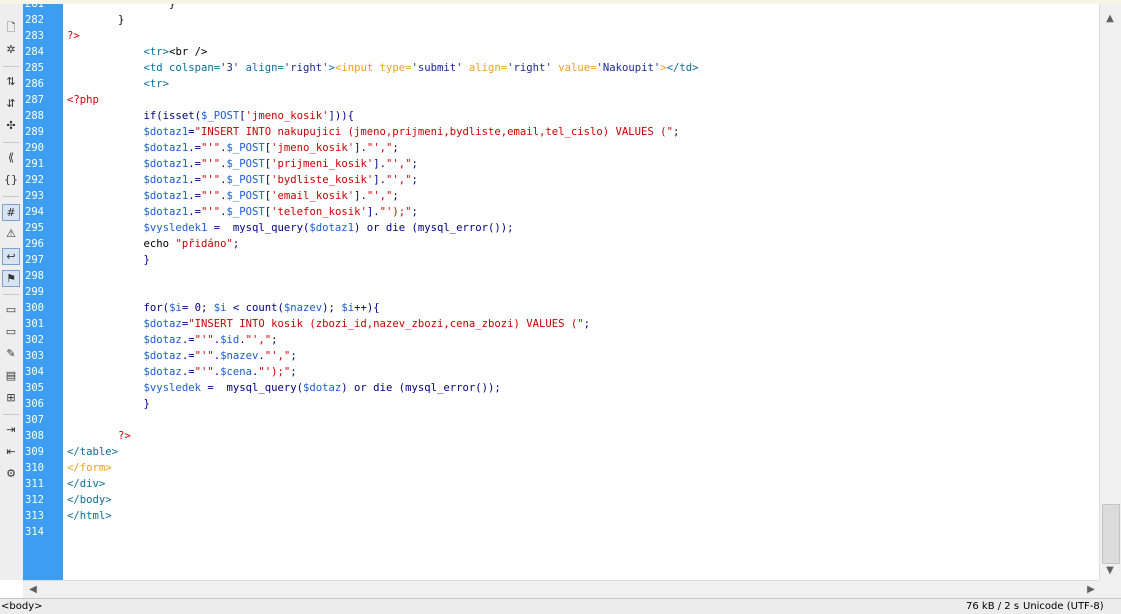  I want to click on line-number: 304, so click(34, 372).